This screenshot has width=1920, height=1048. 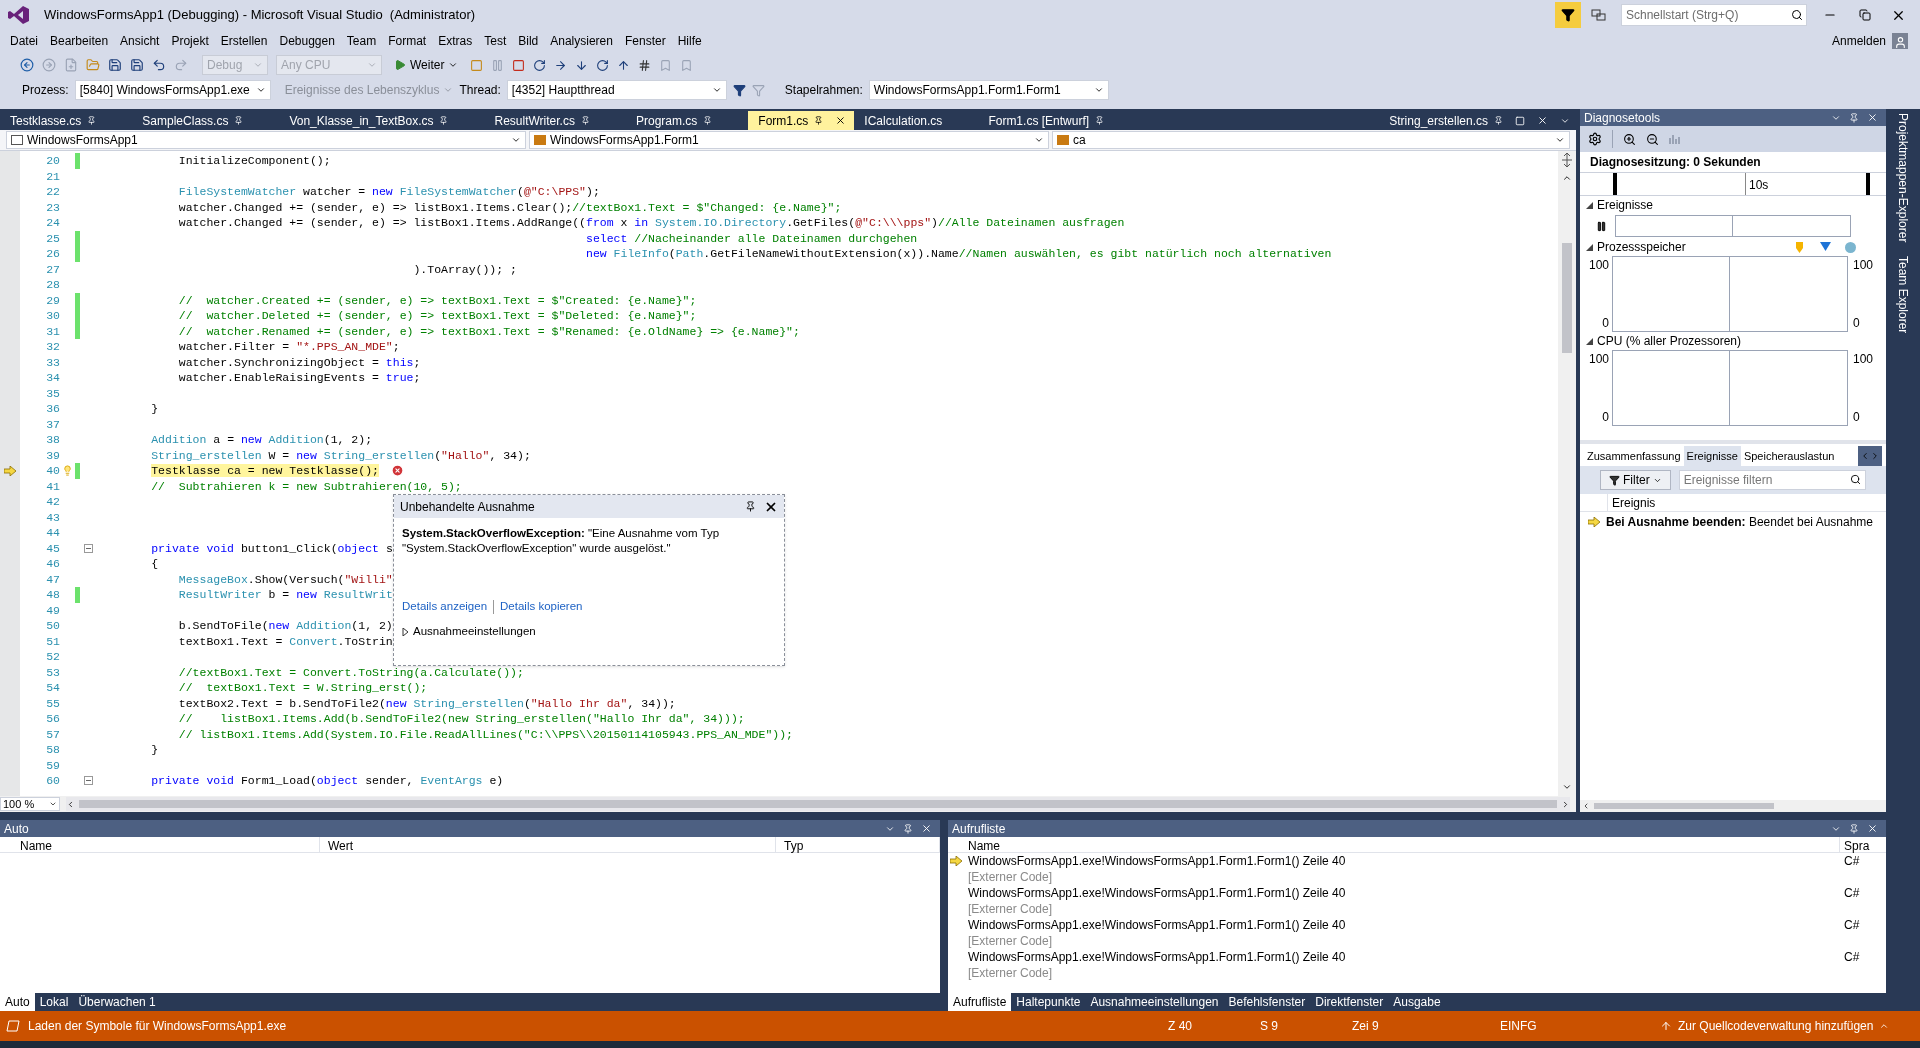 What do you see at coordinates (540, 65) in the screenshot?
I see `restart-icon` at bounding box center [540, 65].